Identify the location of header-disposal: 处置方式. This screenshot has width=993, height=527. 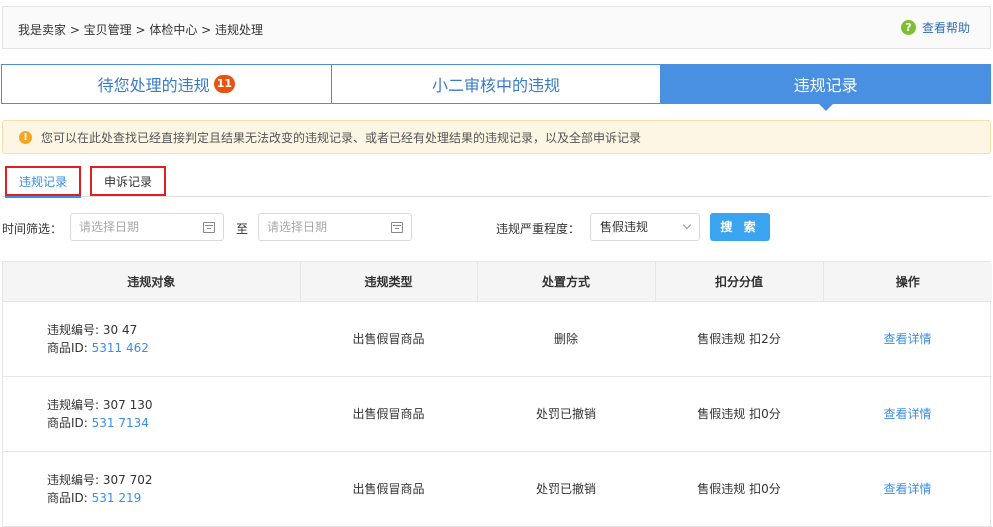
(566, 282).